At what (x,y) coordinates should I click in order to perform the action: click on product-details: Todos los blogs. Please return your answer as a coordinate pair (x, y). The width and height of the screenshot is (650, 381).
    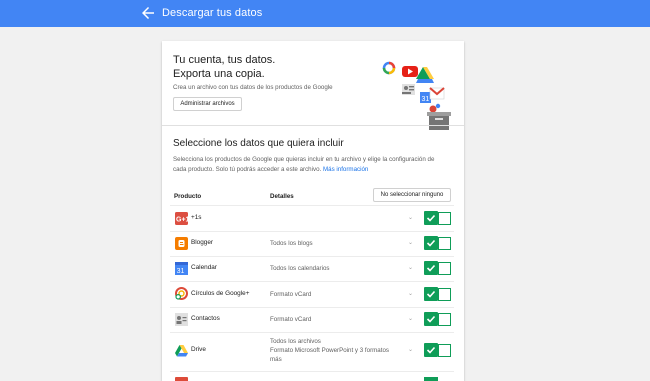
    Looking at the image, I should click on (291, 243).